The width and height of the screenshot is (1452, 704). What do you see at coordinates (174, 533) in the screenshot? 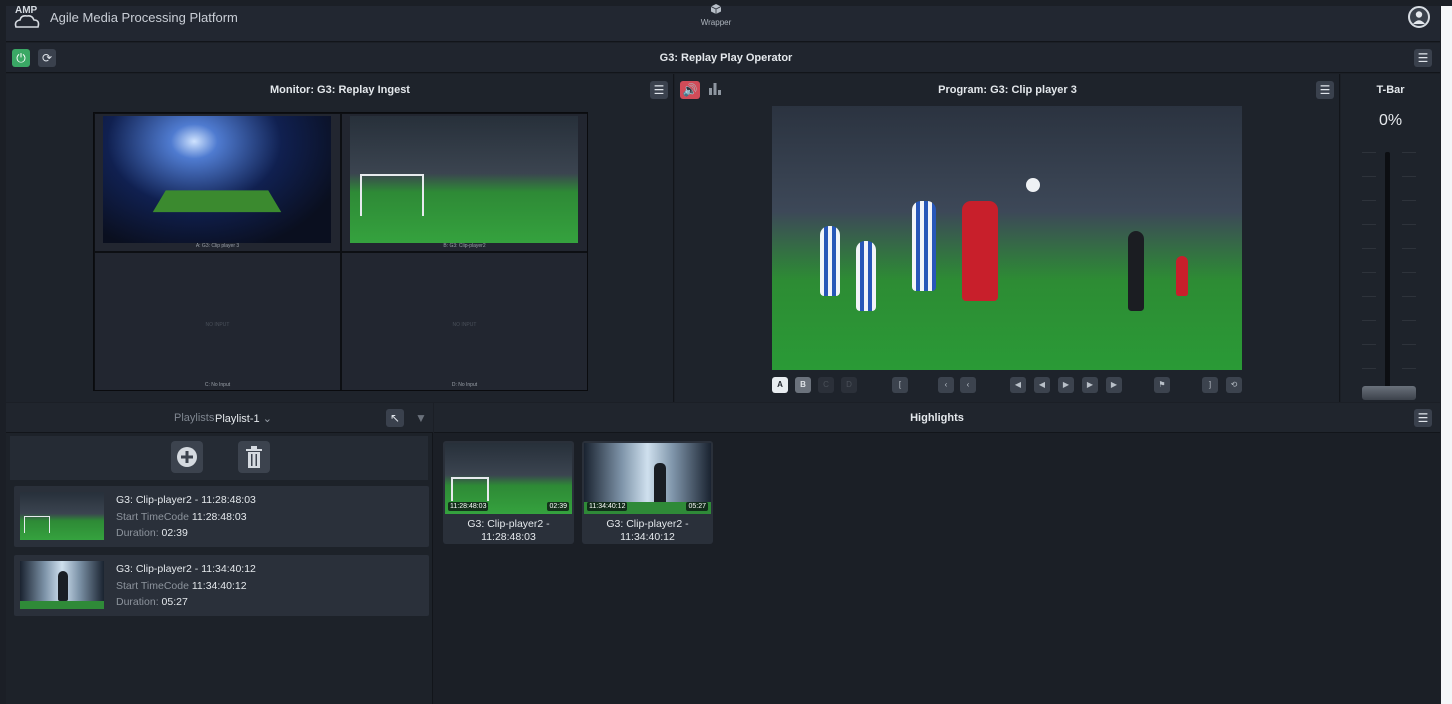
I see `duration-value: 02:39` at bounding box center [174, 533].